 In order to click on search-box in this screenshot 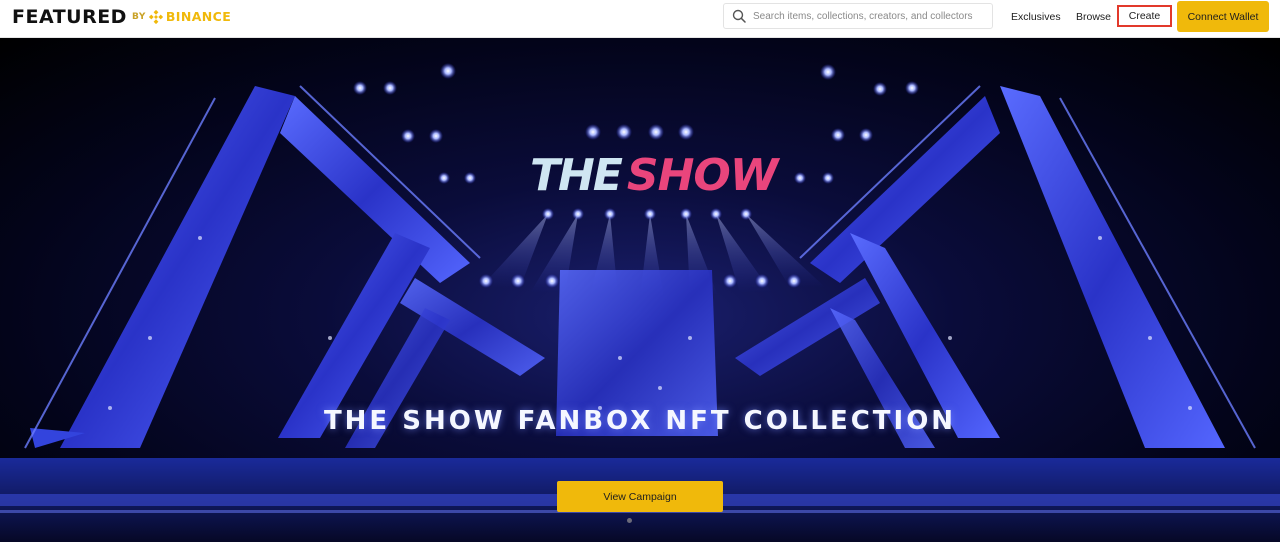, I will do `click(858, 16)`.